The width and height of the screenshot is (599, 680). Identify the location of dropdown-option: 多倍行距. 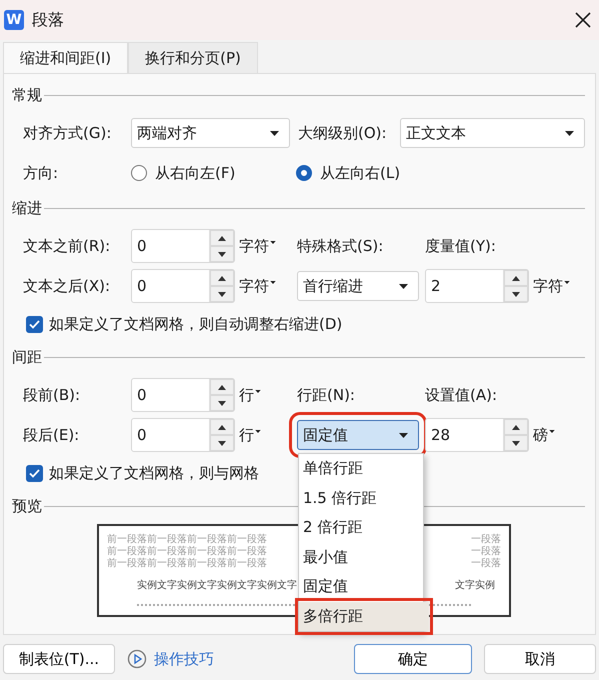
(364, 616).